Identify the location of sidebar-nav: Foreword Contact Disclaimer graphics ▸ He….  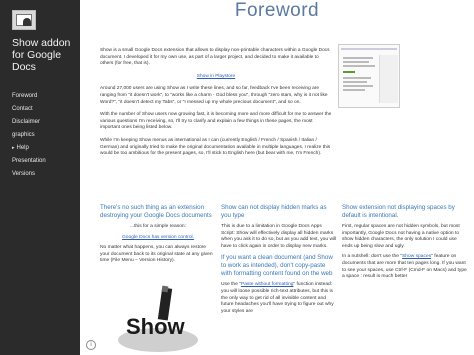
(40, 135).